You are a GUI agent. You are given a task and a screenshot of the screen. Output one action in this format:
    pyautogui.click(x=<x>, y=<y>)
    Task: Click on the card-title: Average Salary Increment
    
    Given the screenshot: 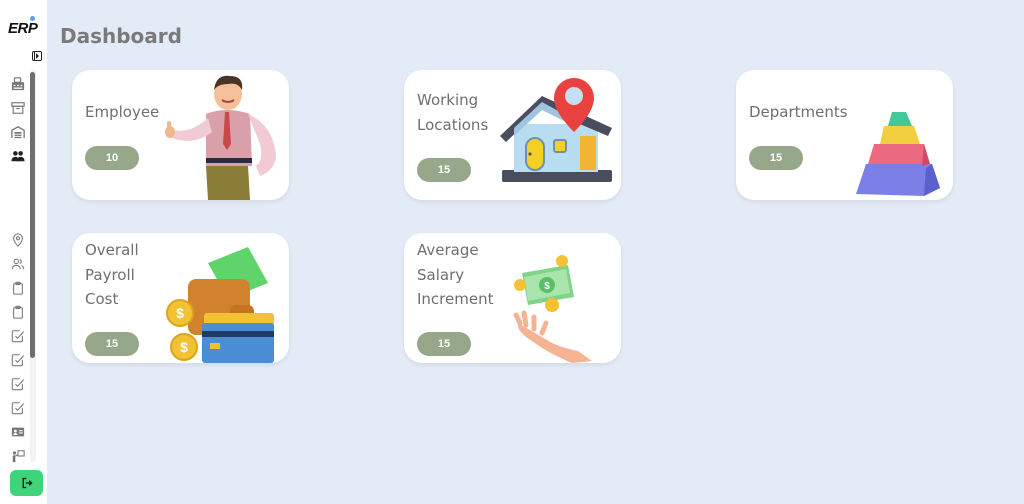 What is the action you would take?
    pyautogui.click(x=455, y=274)
    